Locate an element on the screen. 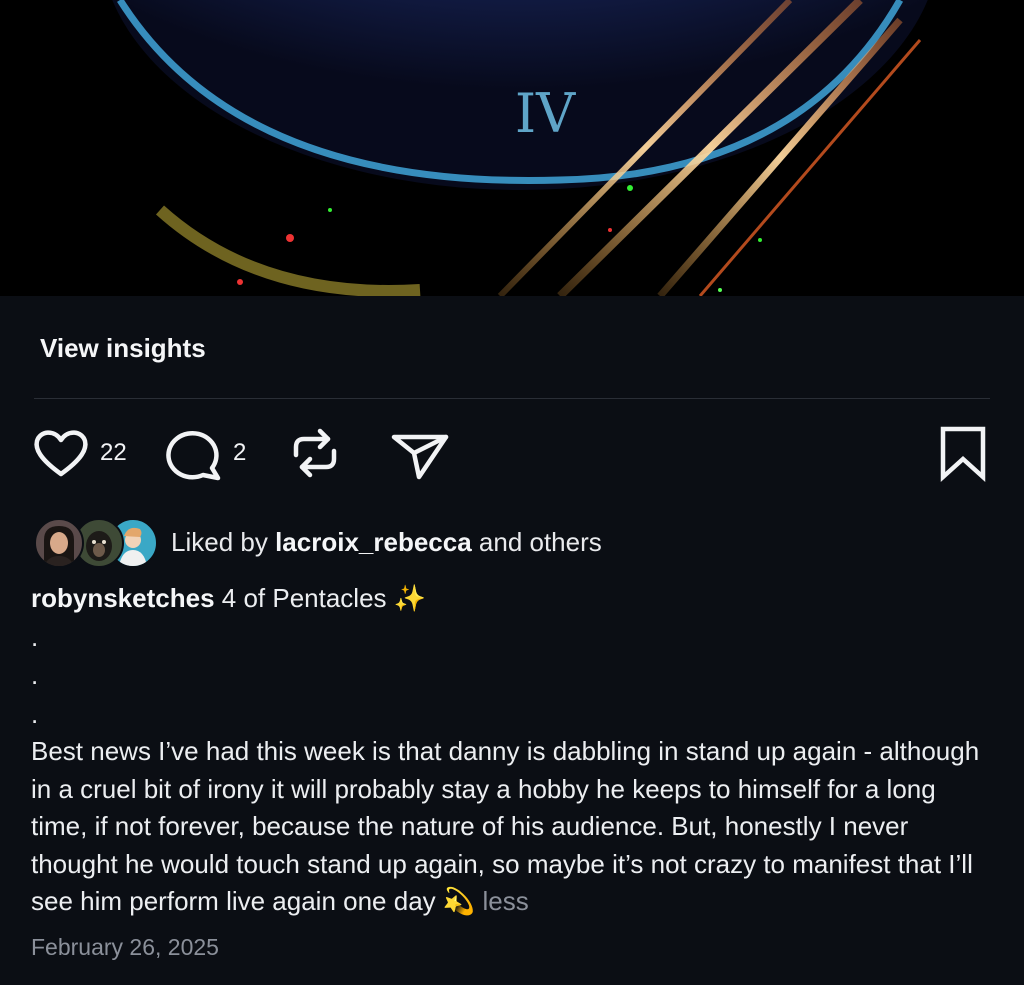 The width and height of the screenshot is (1024, 985). liker-avatars is located at coordinates (96, 543).